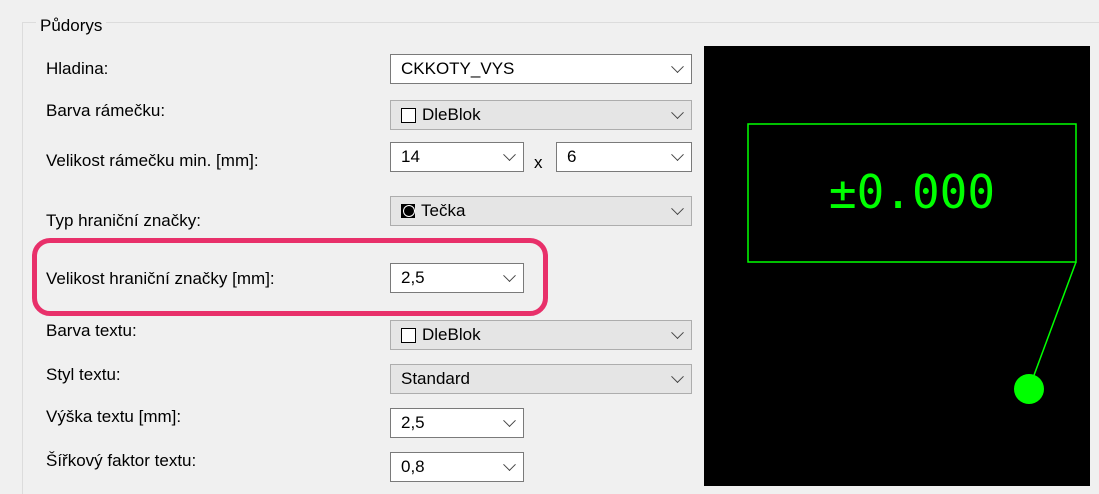 Image resolution: width=1099 pixels, height=494 pixels. Describe the element at coordinates (77, 68) in the screenshot. I see `hladina-label: Hladina:` at that location.